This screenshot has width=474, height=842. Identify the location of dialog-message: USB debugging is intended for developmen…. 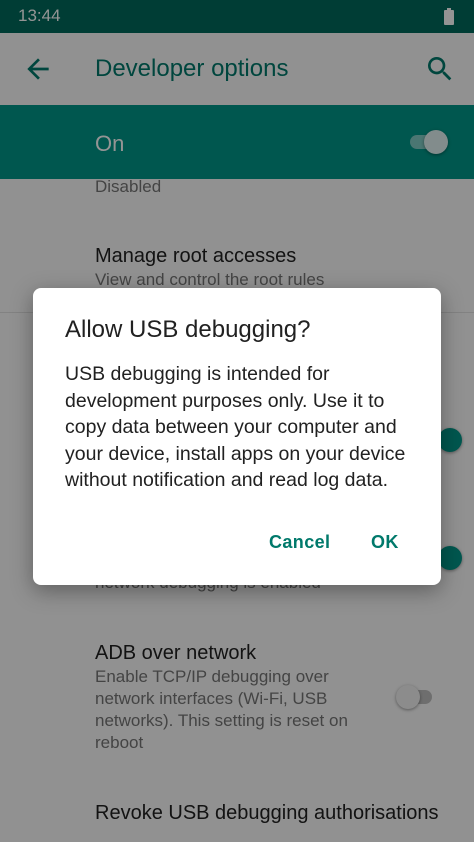
(235, 427).